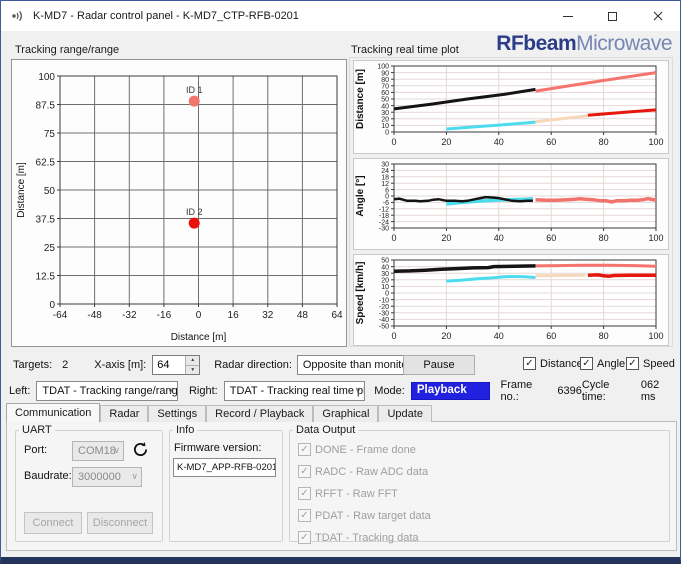  What do you see at coordinates (99, 477) in the screenshot?
I see `baudrate-value: 3000000` at bounding box center [99, 477].